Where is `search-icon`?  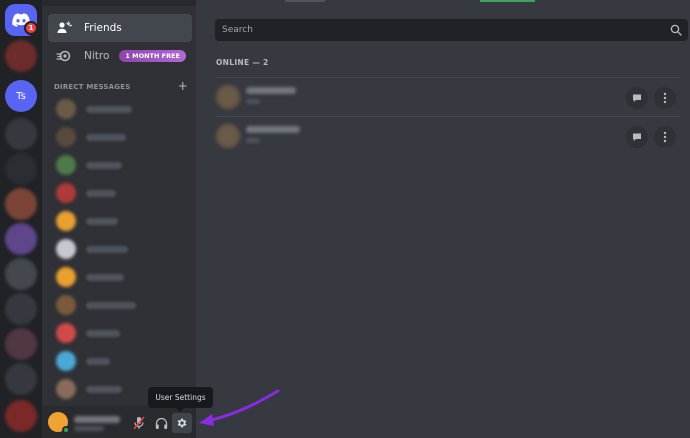
search-icon is located at coordinates (676, 30).